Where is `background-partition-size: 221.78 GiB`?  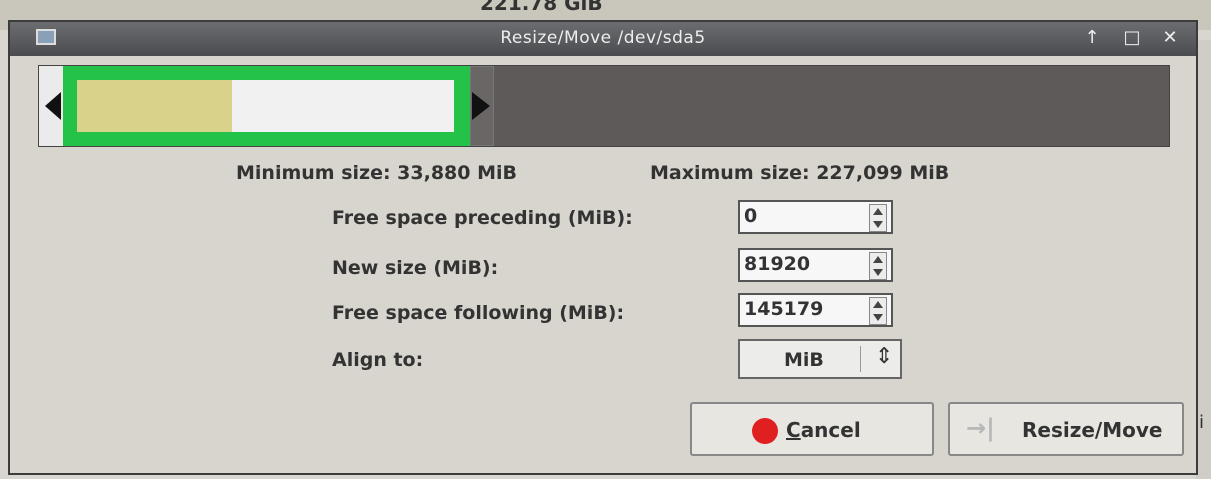 background-partition-size: 221.78 GiB is located at coordinates (541, 7).